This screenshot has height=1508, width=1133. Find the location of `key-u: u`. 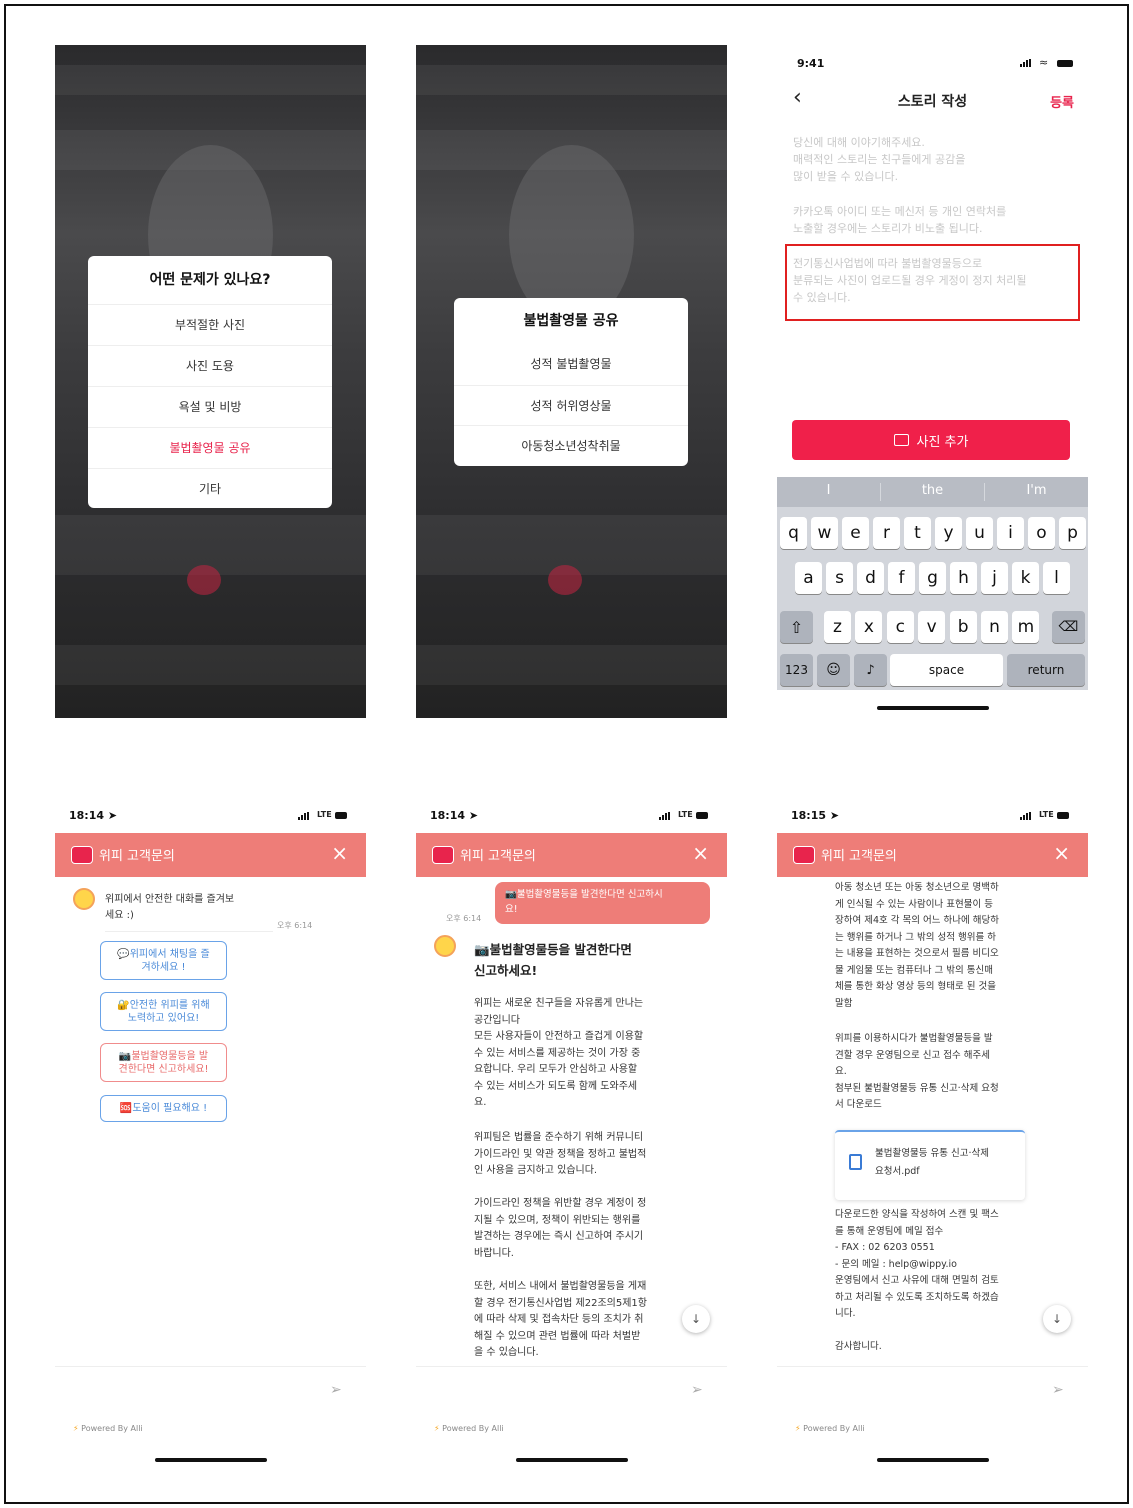

key-u: u is located at coordinates (979, 533).